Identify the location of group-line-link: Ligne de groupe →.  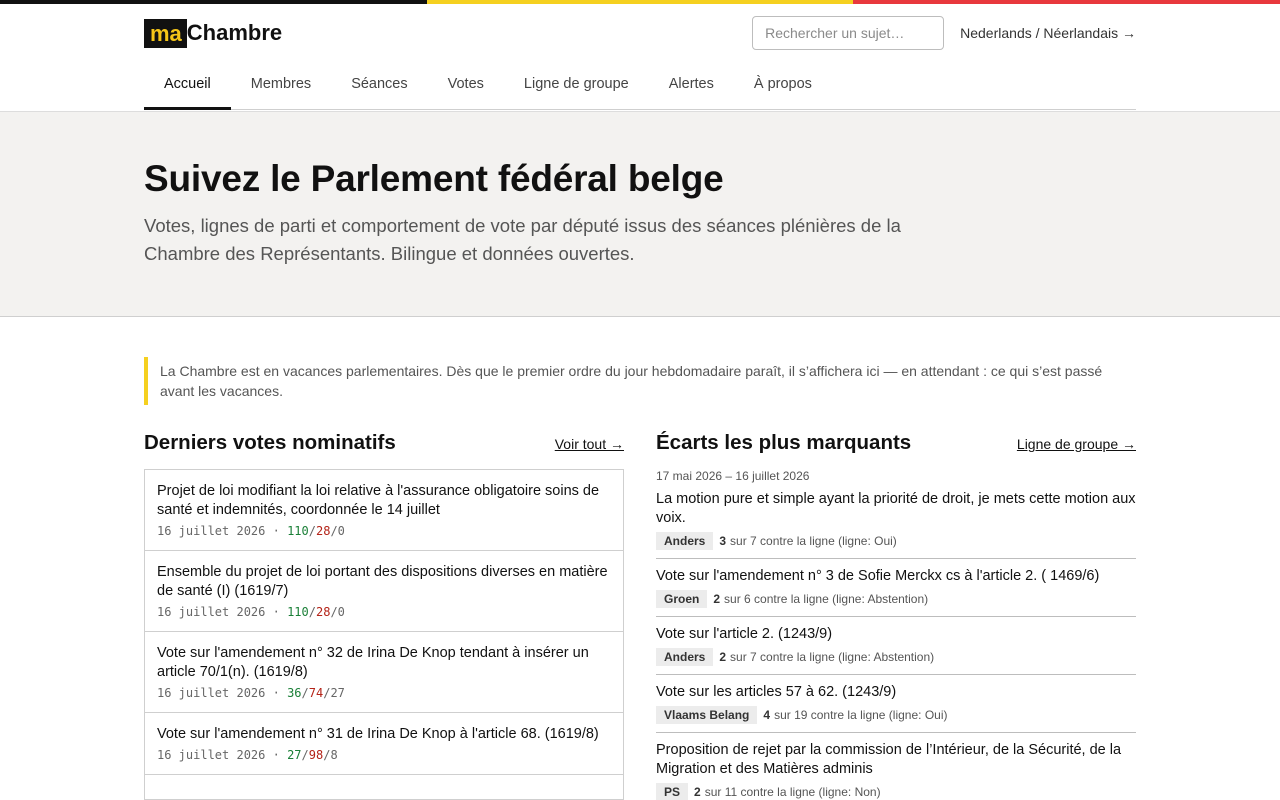
(1076, 444).